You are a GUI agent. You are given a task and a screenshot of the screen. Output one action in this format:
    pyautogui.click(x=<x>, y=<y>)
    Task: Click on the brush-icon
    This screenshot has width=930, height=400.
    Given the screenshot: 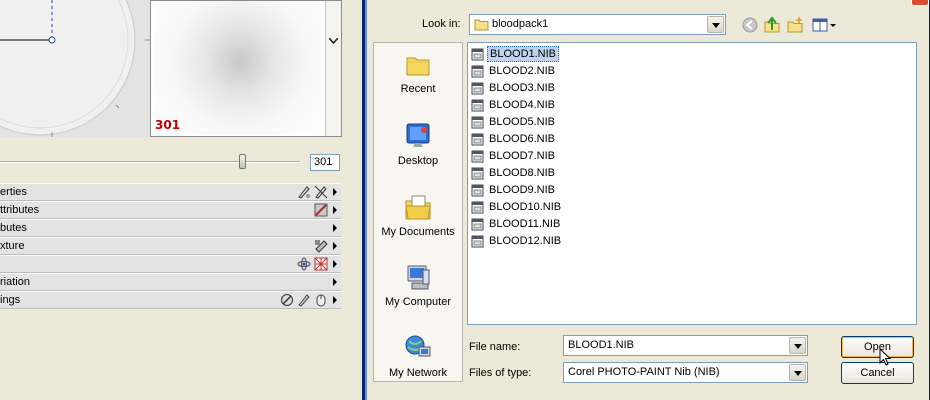 What is the action you would take?
    pyautogui.click(x=304, y=300)
    